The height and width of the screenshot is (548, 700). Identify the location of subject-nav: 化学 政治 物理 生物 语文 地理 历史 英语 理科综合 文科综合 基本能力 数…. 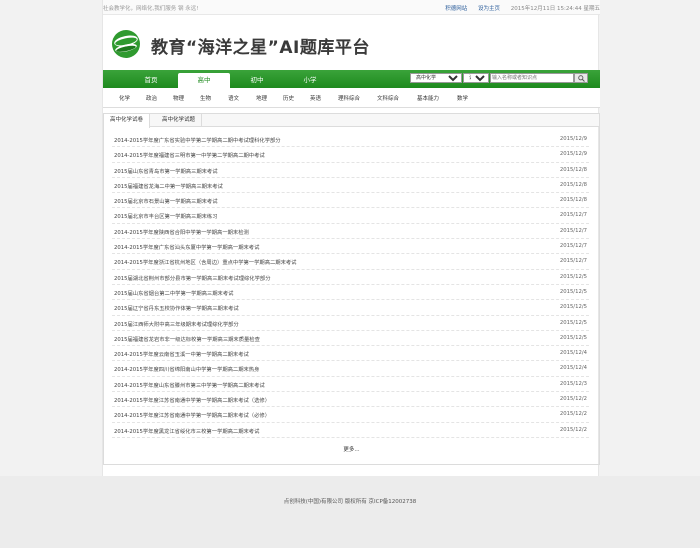
(351, 98).